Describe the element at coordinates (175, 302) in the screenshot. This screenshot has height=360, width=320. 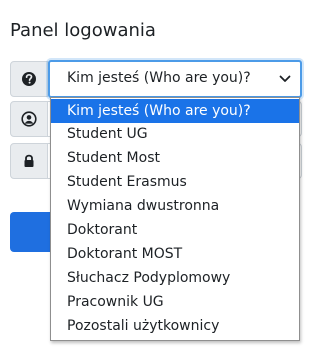
I see `dropdown-option: Pracownik UG` at that location.